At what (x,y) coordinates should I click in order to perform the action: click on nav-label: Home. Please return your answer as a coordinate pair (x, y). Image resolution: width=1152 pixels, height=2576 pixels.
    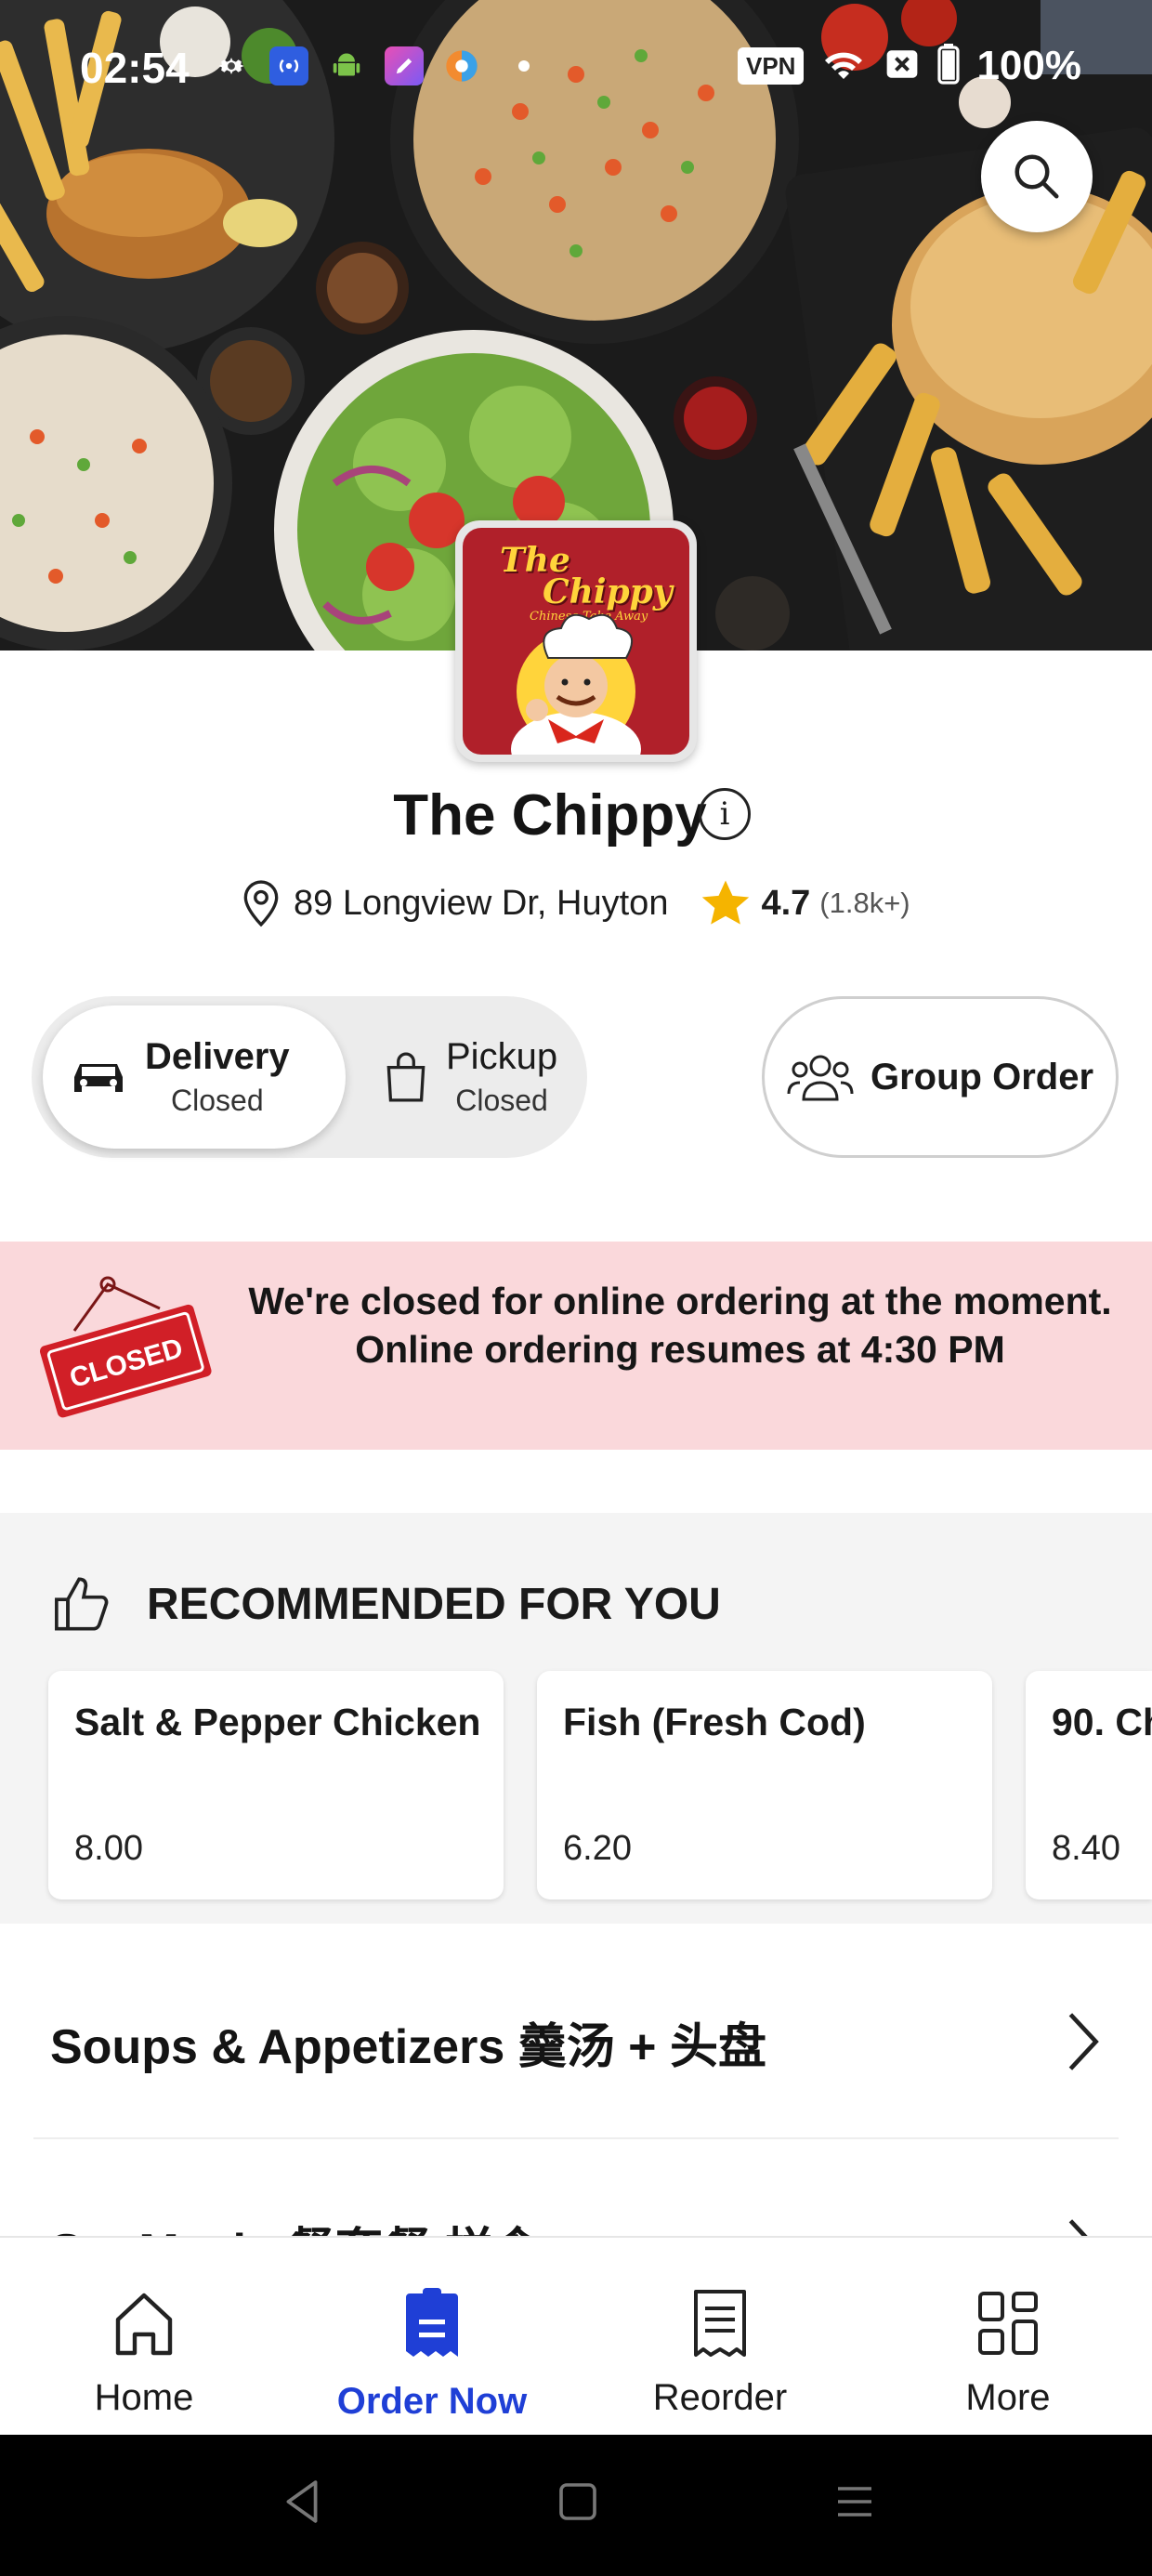
    Looking at the image, I should click on (144, 2397).